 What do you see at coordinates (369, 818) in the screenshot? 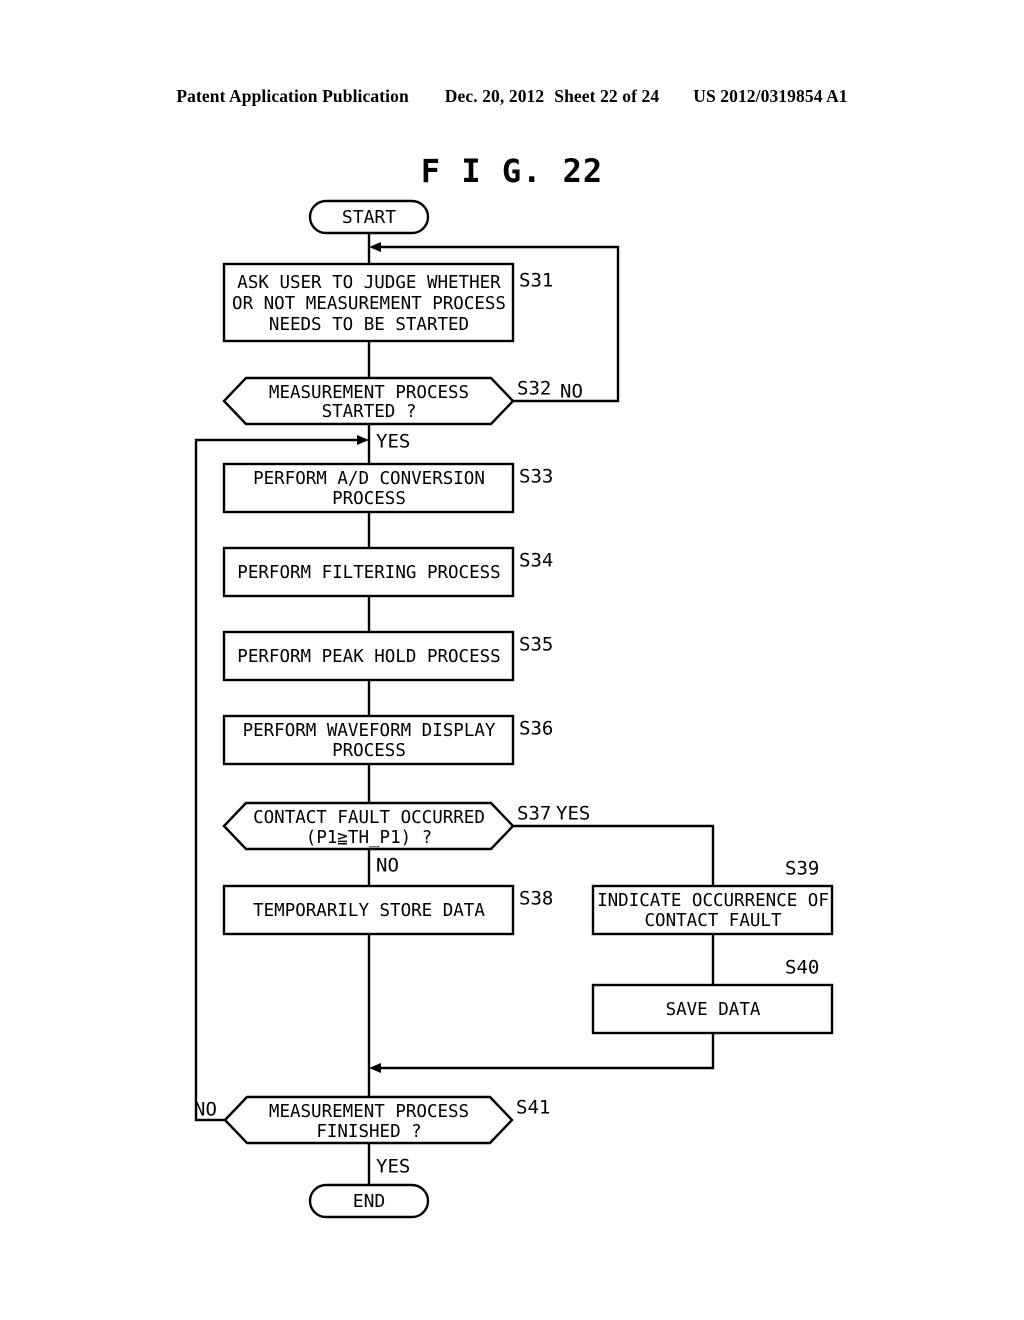
I see `s37-text-line-1: CONTACT FAULT OCCURRED` at bounding box center [369, 818].